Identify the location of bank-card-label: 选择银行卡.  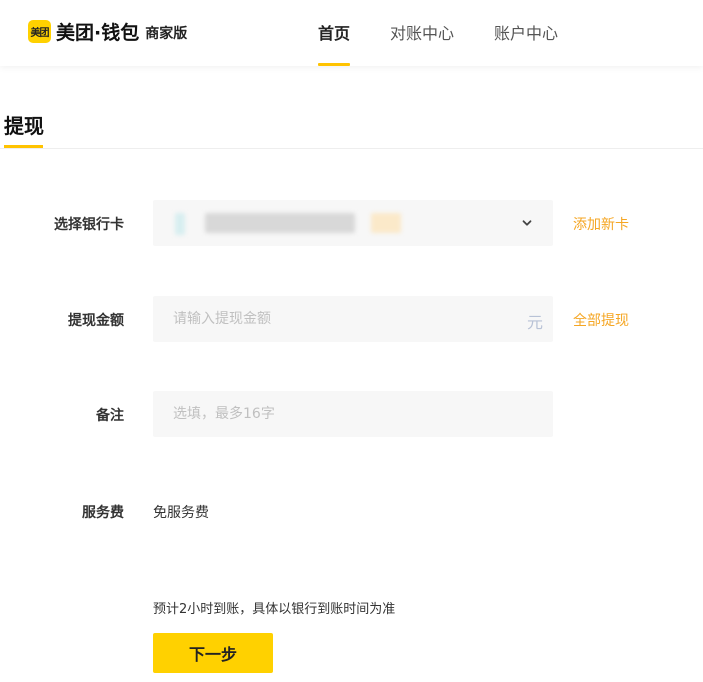
(89, 225).